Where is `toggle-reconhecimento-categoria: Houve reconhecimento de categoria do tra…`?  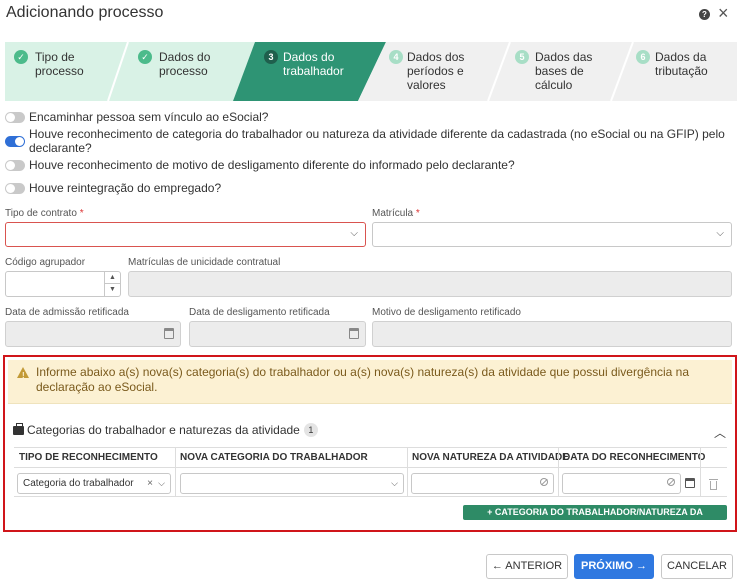 toggle-reconhecimento-categoria: Houve reconhecimento de categoria do tra… is located at coordinates (373, 141).